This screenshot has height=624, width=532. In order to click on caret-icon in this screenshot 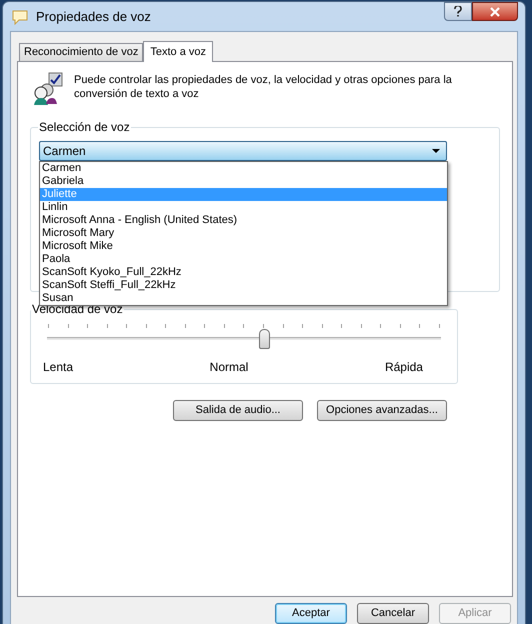, I will do `click(436, 151)`.